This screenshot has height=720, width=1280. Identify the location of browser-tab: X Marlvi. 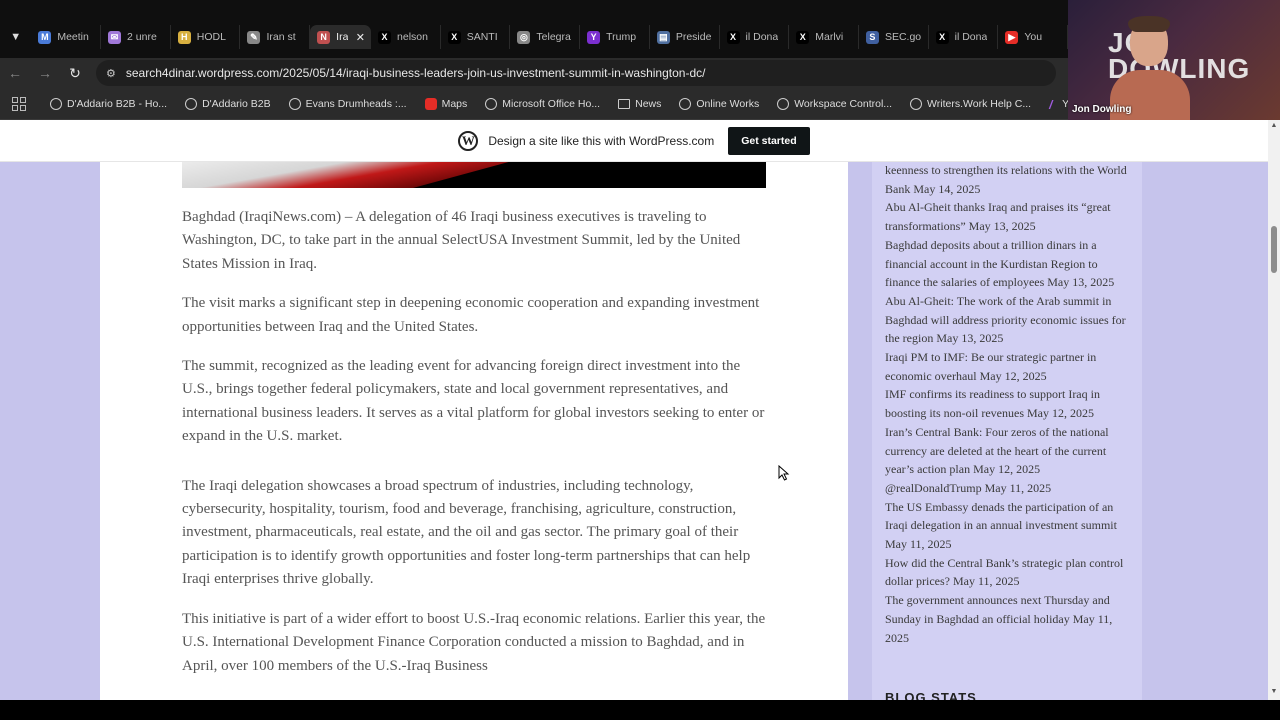
(824, 37).